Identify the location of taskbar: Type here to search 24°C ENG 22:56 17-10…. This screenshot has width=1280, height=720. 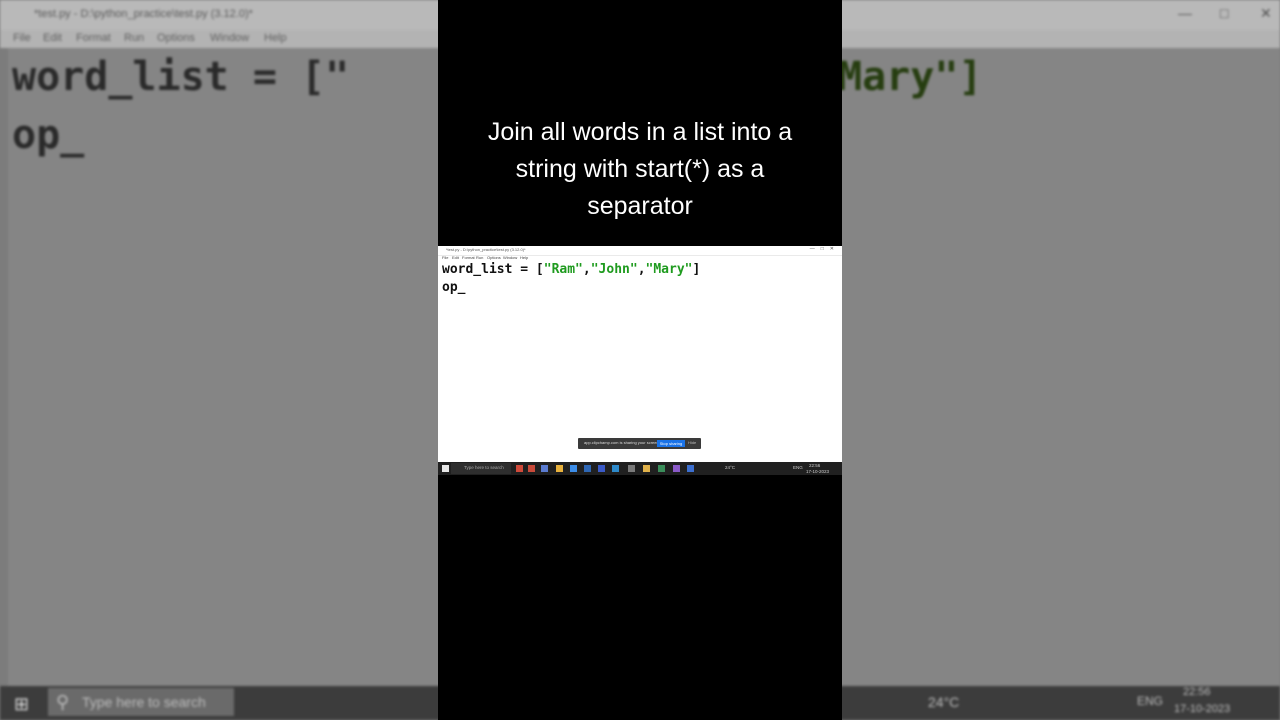
(640, 468).